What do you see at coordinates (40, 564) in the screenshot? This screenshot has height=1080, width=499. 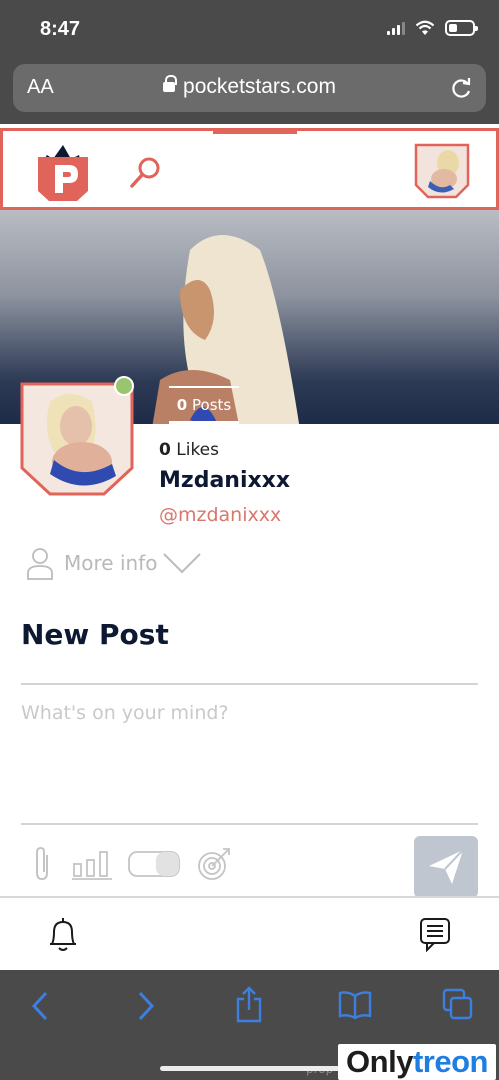 I see `user-icon` at bounding box center [40, 564].